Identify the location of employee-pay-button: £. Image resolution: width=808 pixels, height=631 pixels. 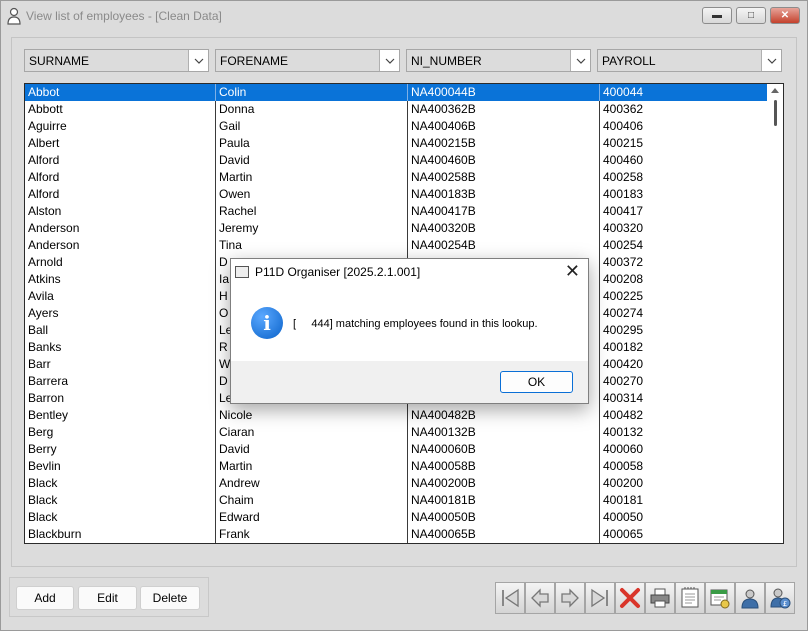
(780, 598).